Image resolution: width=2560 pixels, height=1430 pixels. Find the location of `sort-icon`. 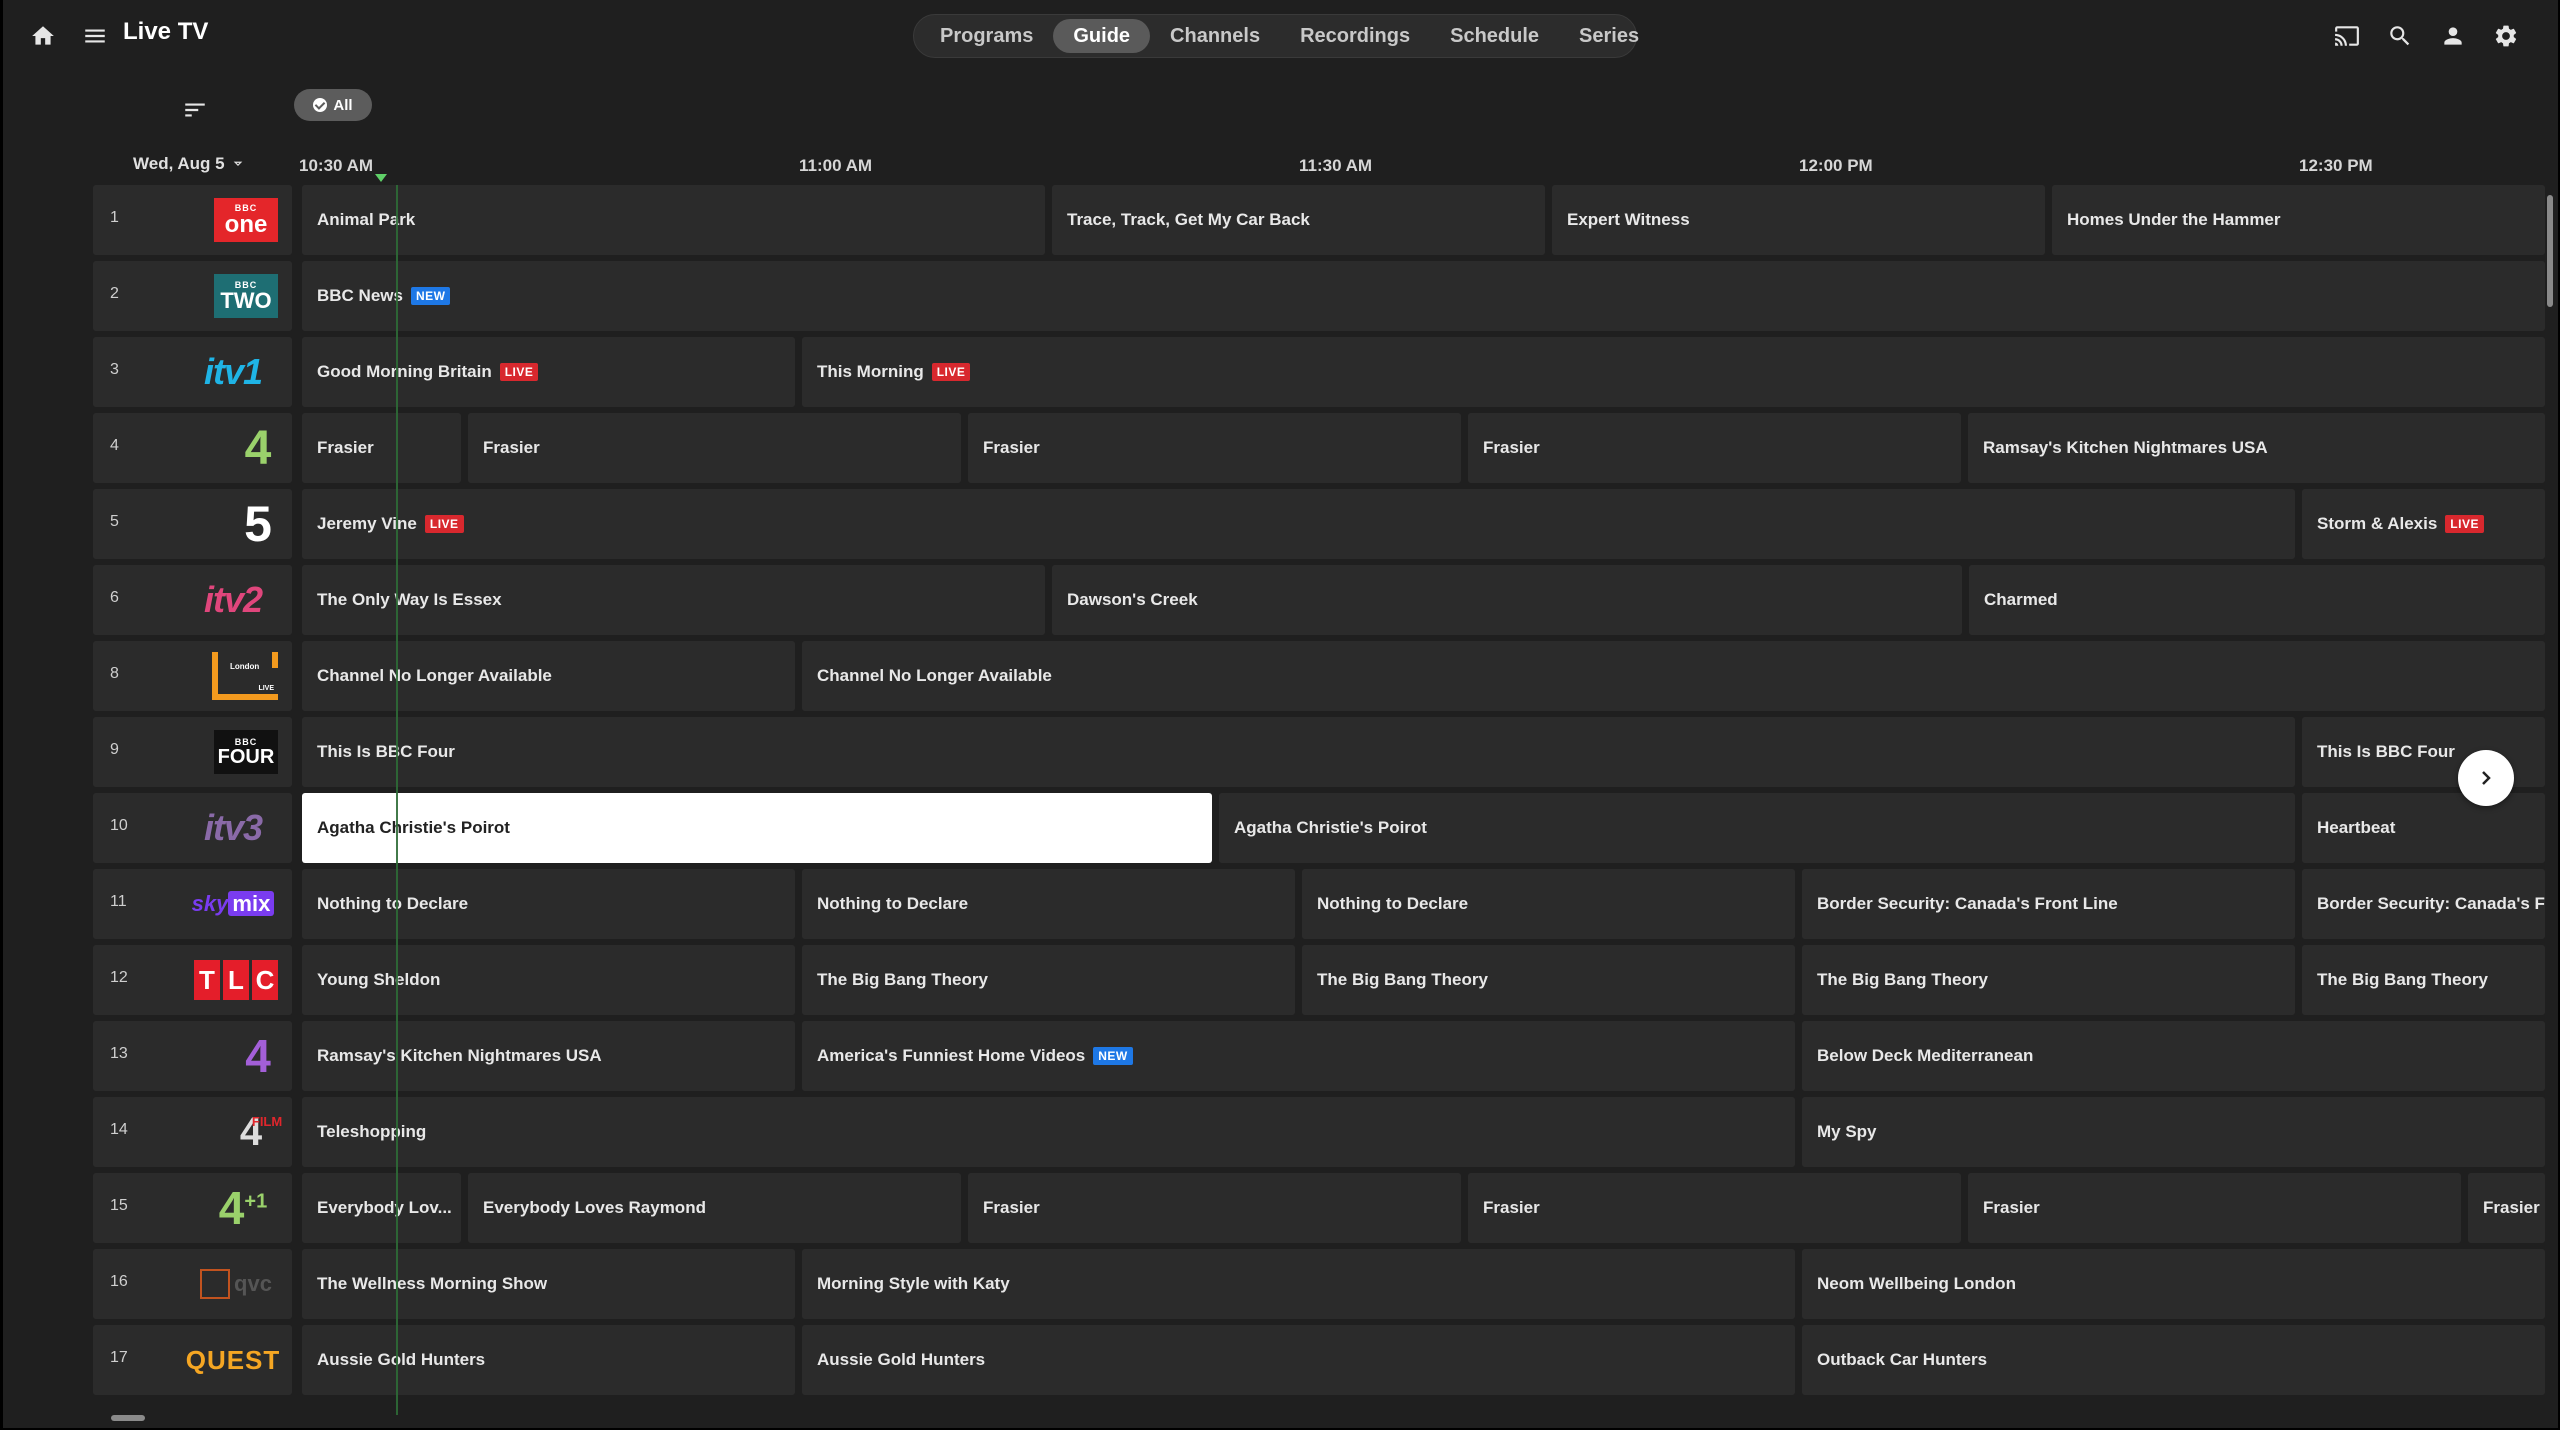

sort-icon is located at coordinates (195, 110).